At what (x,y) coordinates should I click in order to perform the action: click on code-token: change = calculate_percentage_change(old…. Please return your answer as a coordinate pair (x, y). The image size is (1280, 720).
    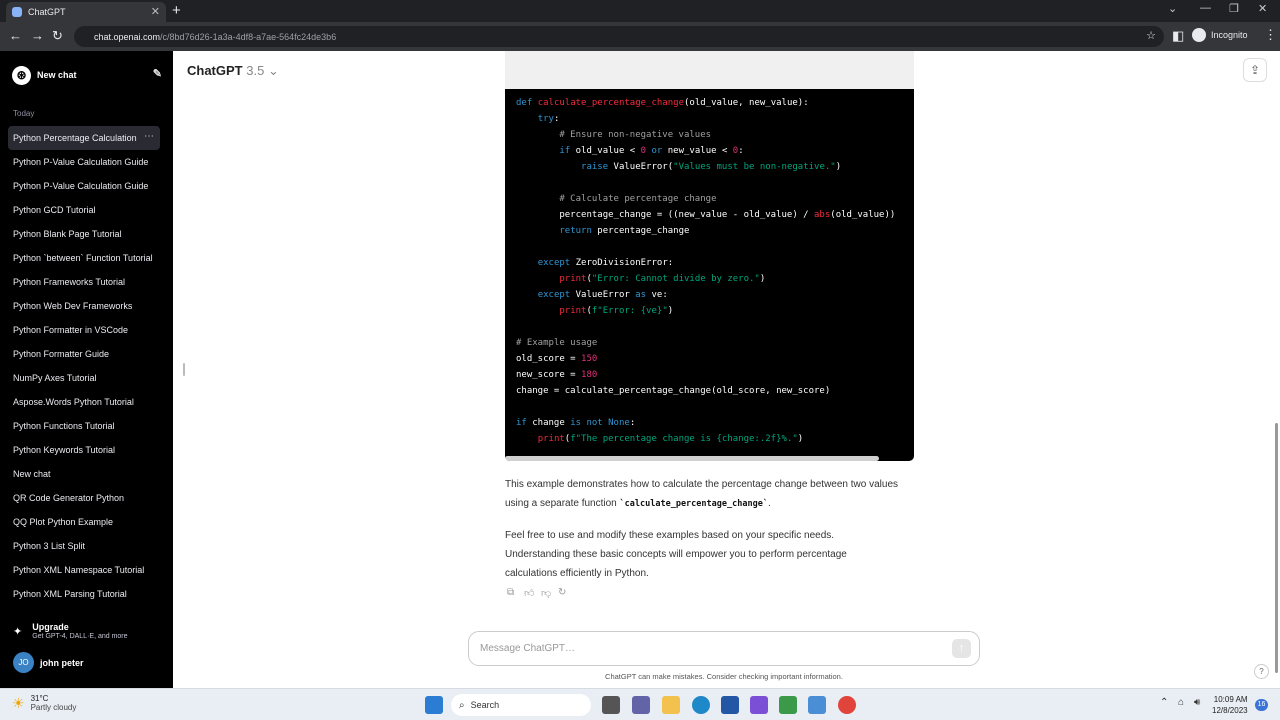
    Looking at the image, I should click on (673, 391).